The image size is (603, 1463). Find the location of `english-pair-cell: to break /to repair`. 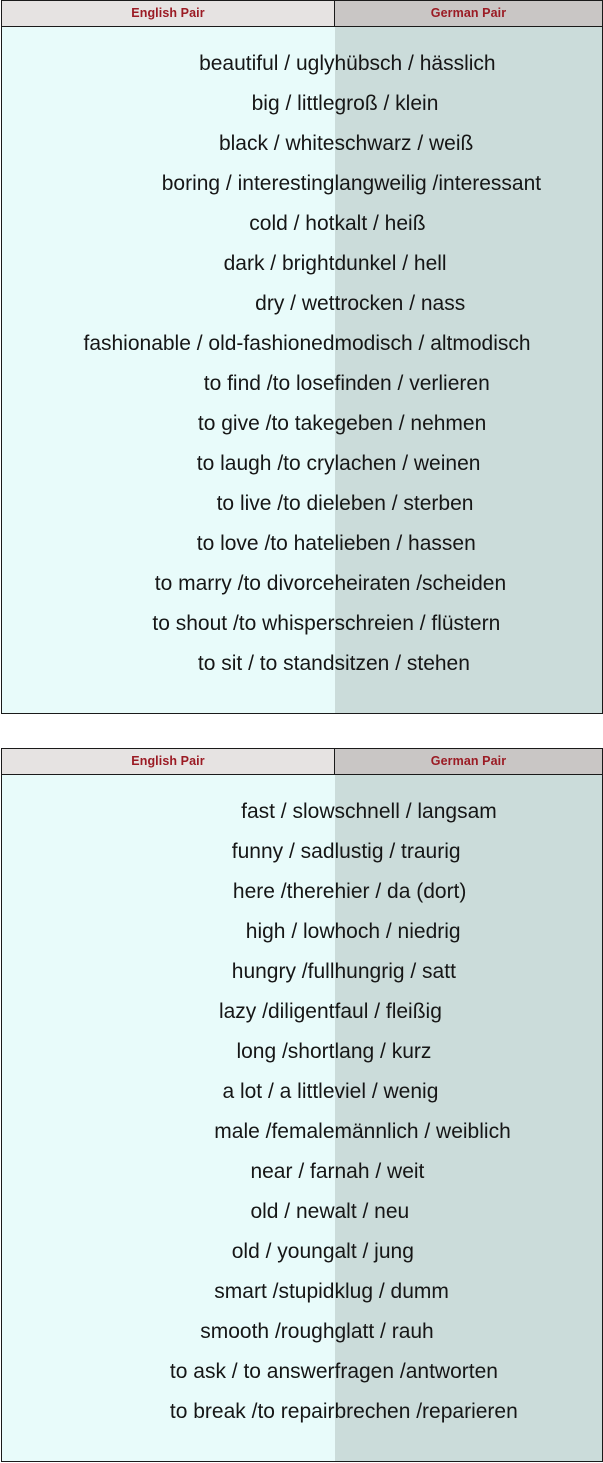

english-pair-cell: to break /to repair is located at coordinates (168, 1411).